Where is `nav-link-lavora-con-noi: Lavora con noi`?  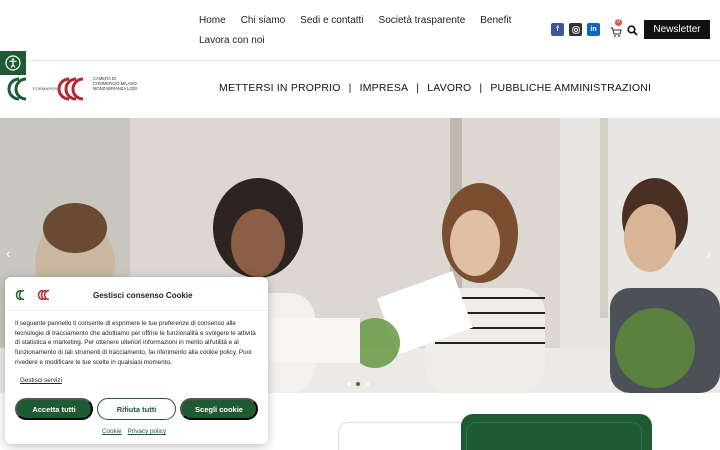
nav-link-lavora-con-noi: Lavora con noi is located at coordinates (232, 40).